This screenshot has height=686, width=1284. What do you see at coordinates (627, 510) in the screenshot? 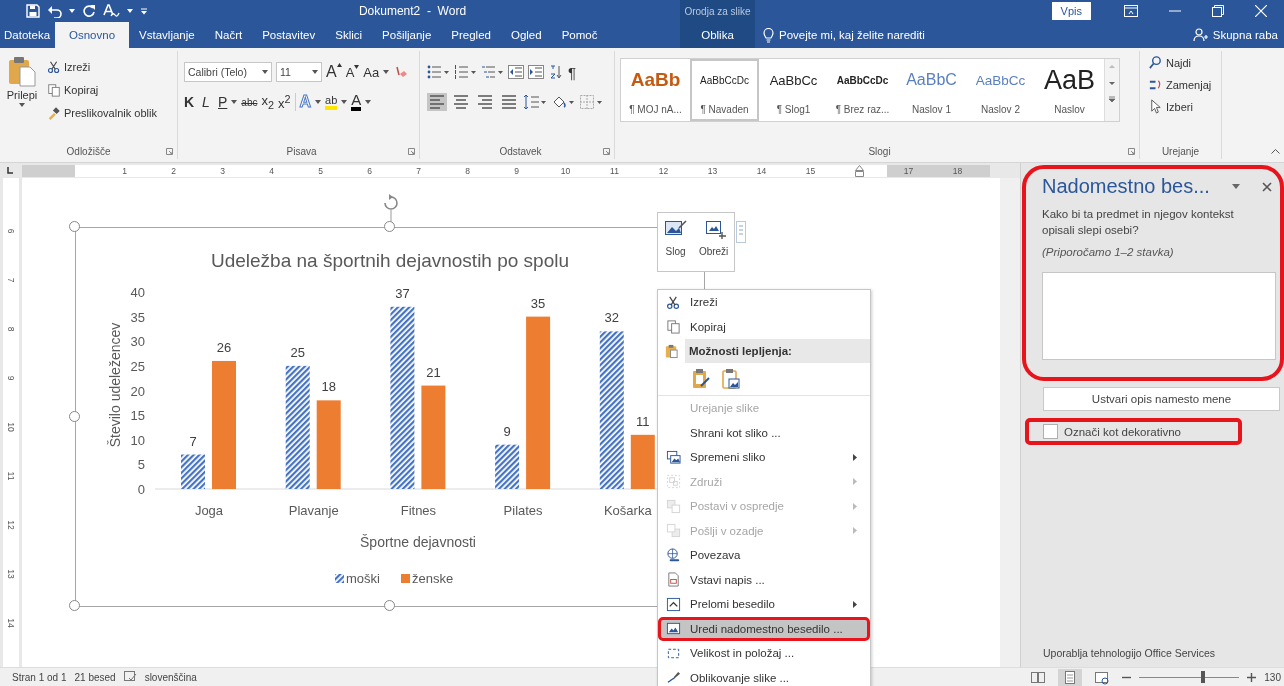
I see `category-label: Košarka` at bounding box center [627, 510].